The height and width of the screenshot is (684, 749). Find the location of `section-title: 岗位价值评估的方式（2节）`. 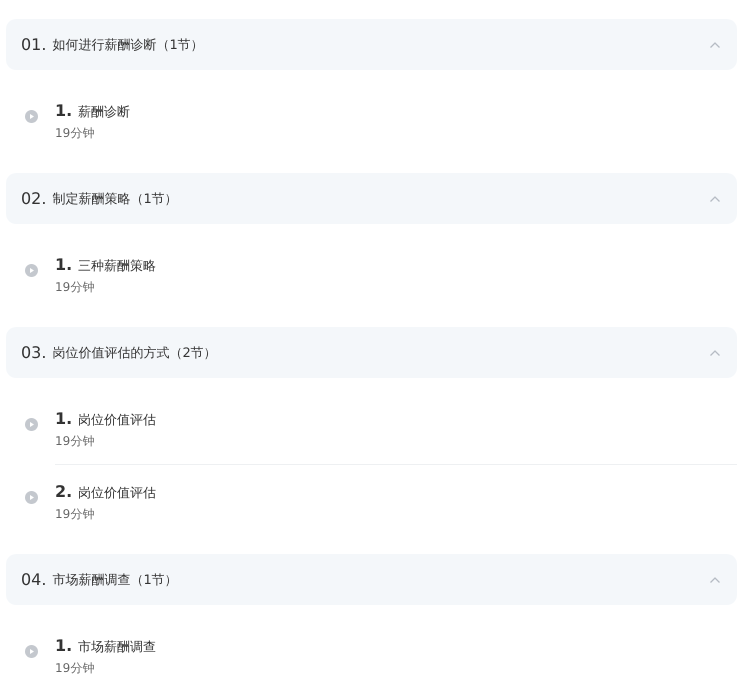

section-title: 岗位价值评估的方式（2节） is located at coordinates (135, 353).